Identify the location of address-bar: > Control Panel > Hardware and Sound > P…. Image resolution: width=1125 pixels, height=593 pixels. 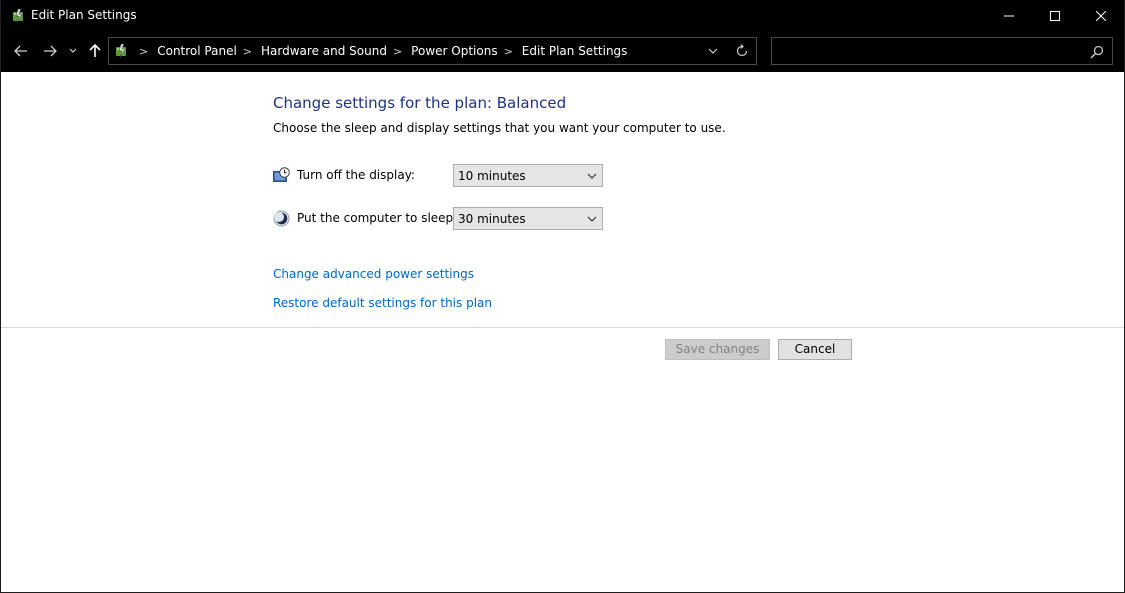
(432, 51).